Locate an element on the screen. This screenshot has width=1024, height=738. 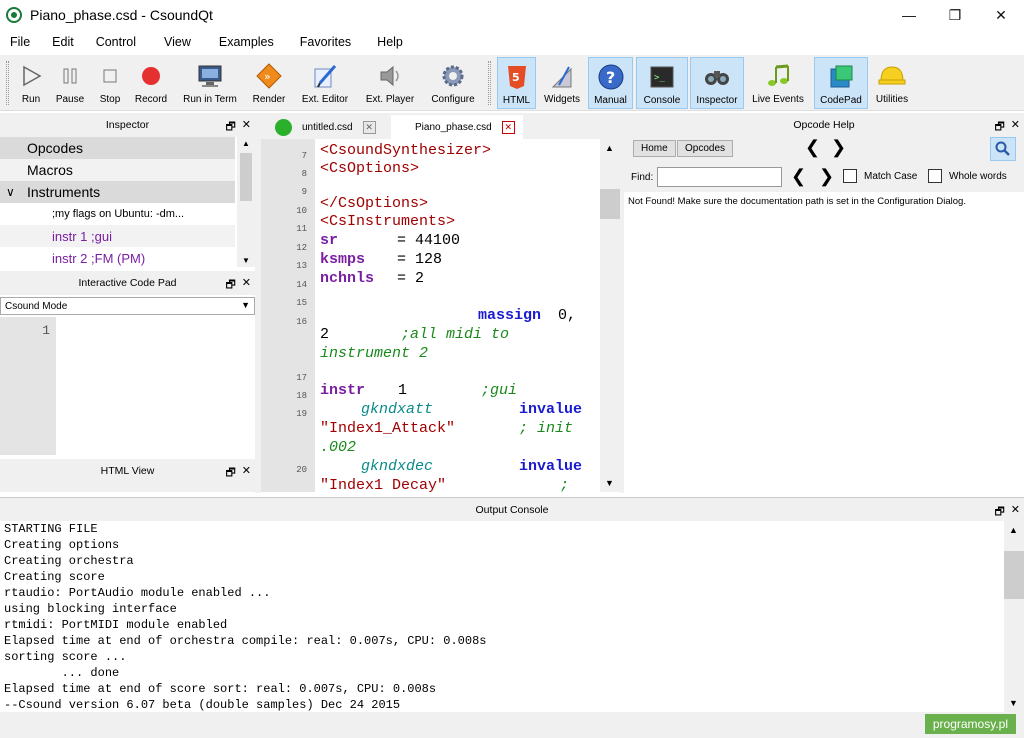
tree-item-instr-2: instr 2 ;FM (PM) is located at coordinates (117, 258).